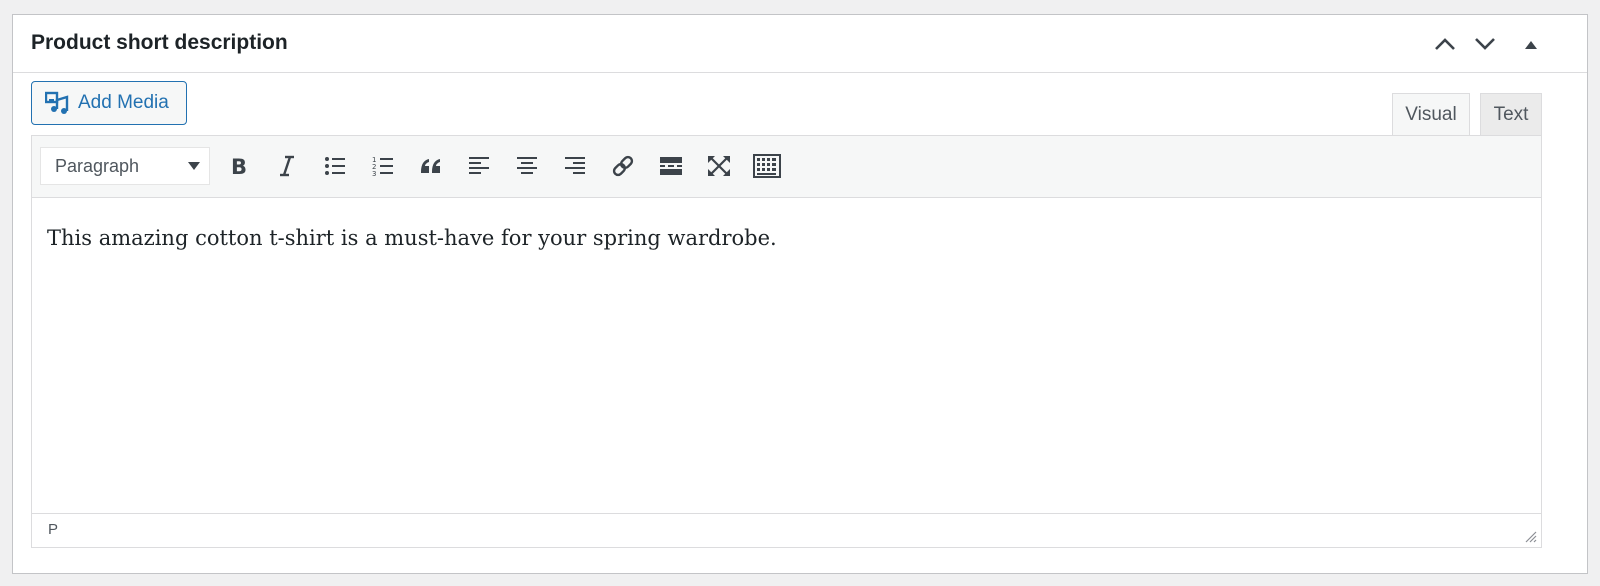 The width and height of the screenshot is (1600, 586). What do you see at coordinates (123, 102) in the screenshot?
I see `add-media-label: Add Media` at bounding box center [123, 102].